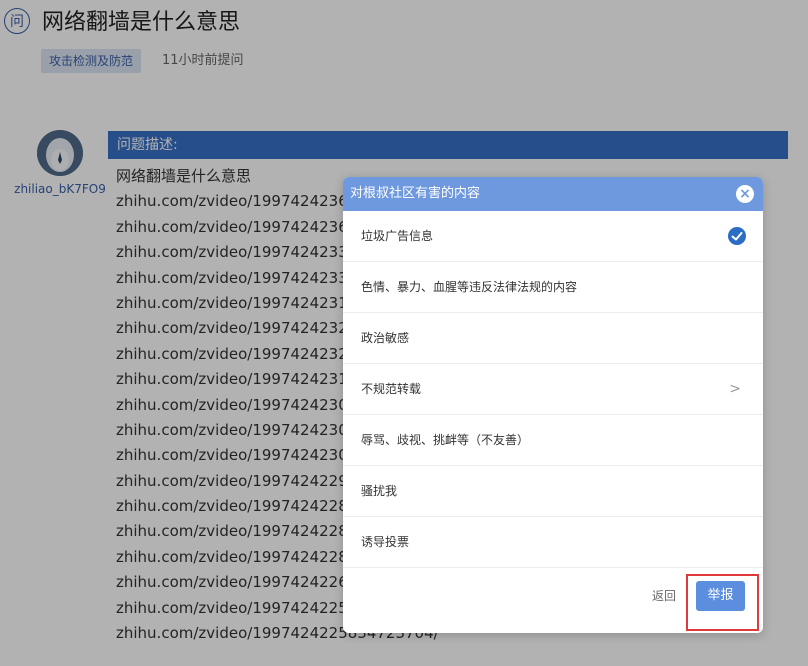 This screenshot has width=808, height=666. I want to click on check-circle-icon, so click(737, 236).